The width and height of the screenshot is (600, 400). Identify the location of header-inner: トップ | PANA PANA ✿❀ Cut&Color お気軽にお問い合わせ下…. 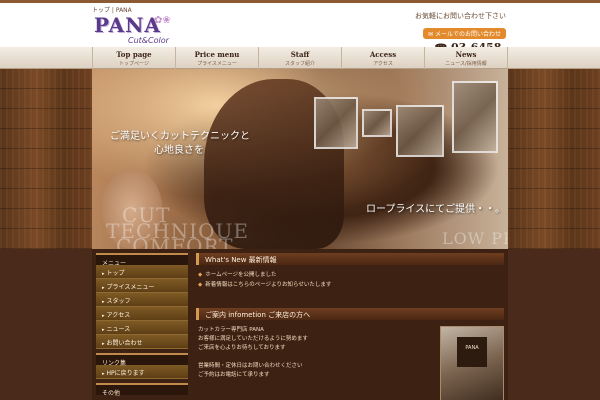
(300, 35).